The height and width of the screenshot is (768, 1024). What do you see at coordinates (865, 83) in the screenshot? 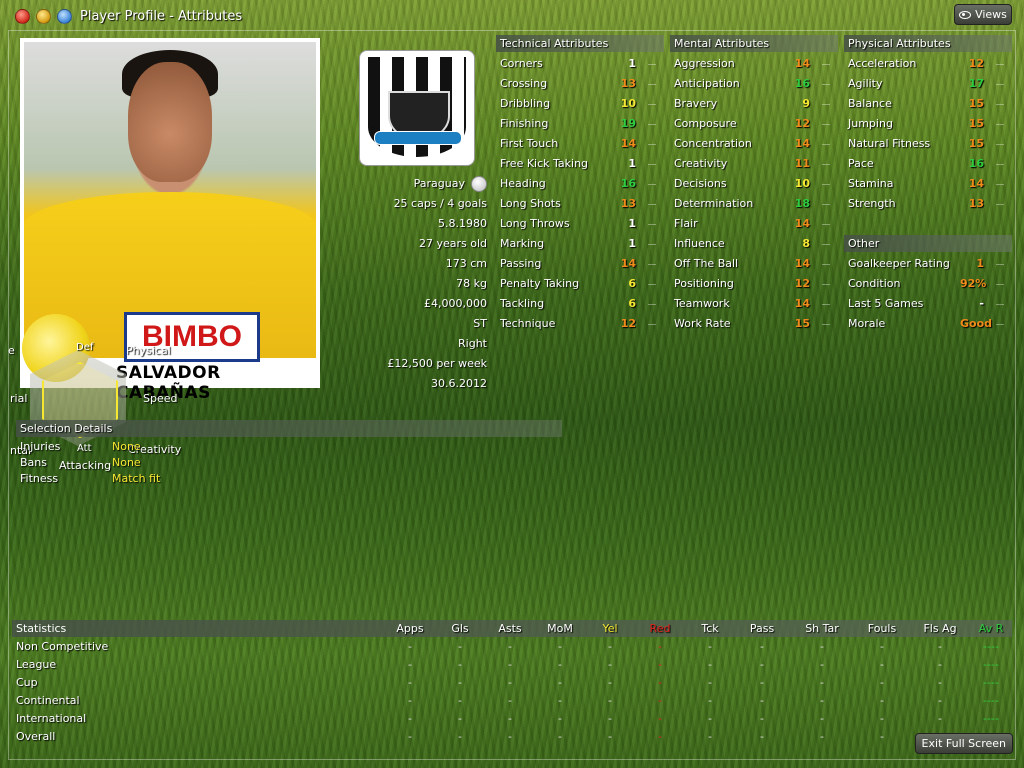
I see `attribute-name: Agility` at bounding box center [865, 83].